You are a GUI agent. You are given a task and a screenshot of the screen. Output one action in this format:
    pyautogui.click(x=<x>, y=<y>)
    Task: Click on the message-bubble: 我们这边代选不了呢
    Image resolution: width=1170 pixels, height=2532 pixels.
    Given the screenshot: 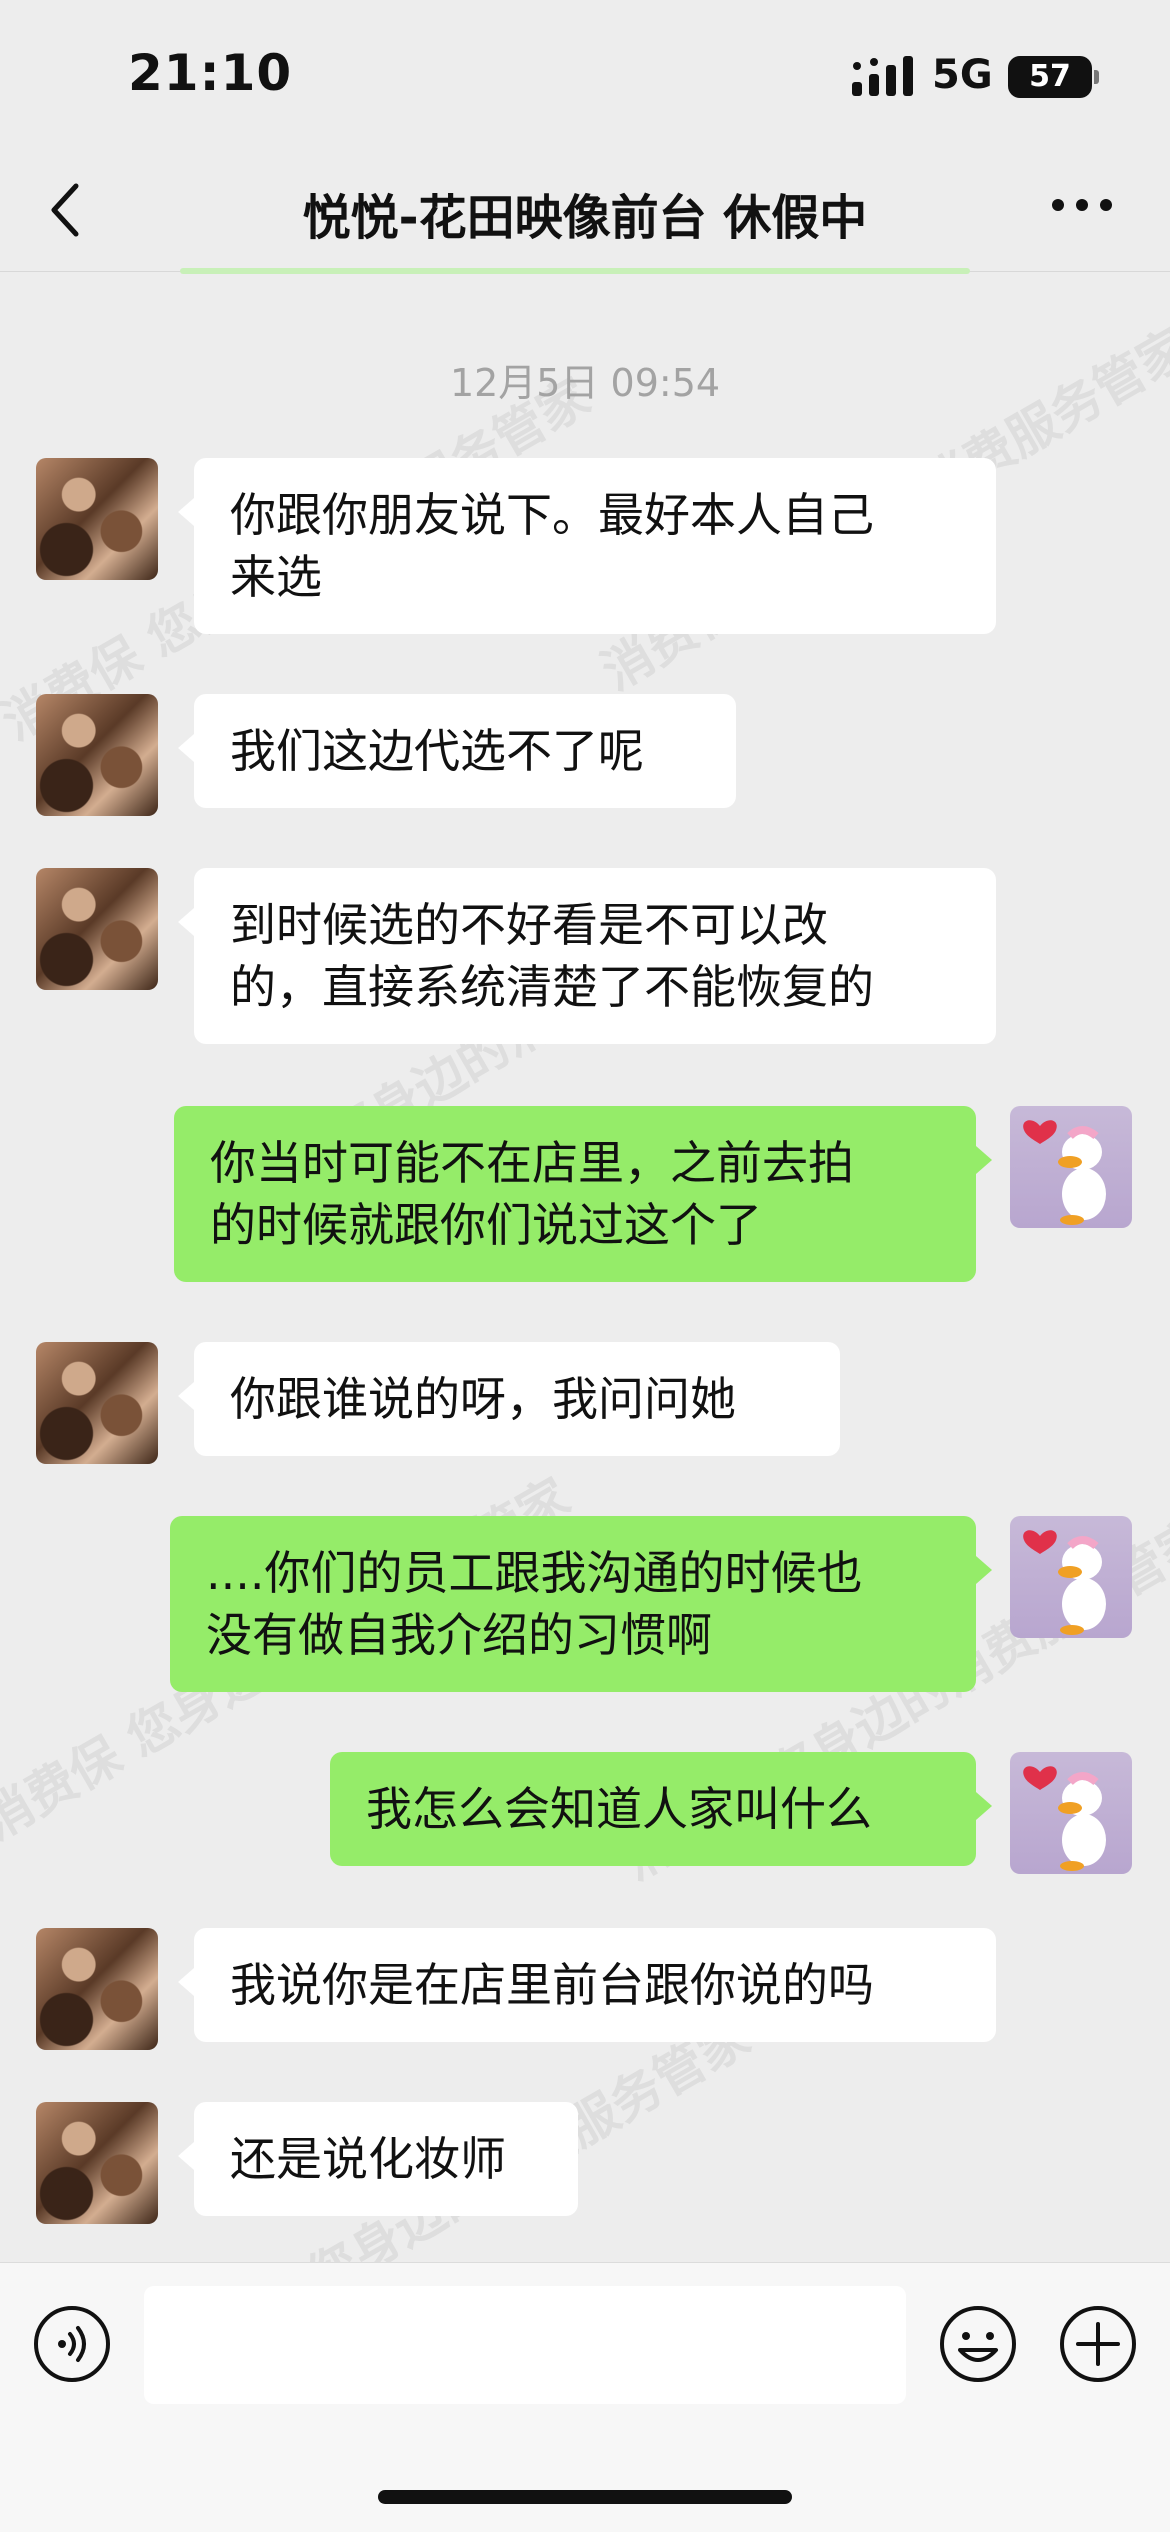 What is the action you would take?
    pyautogui.click(x=465, y=751)
    